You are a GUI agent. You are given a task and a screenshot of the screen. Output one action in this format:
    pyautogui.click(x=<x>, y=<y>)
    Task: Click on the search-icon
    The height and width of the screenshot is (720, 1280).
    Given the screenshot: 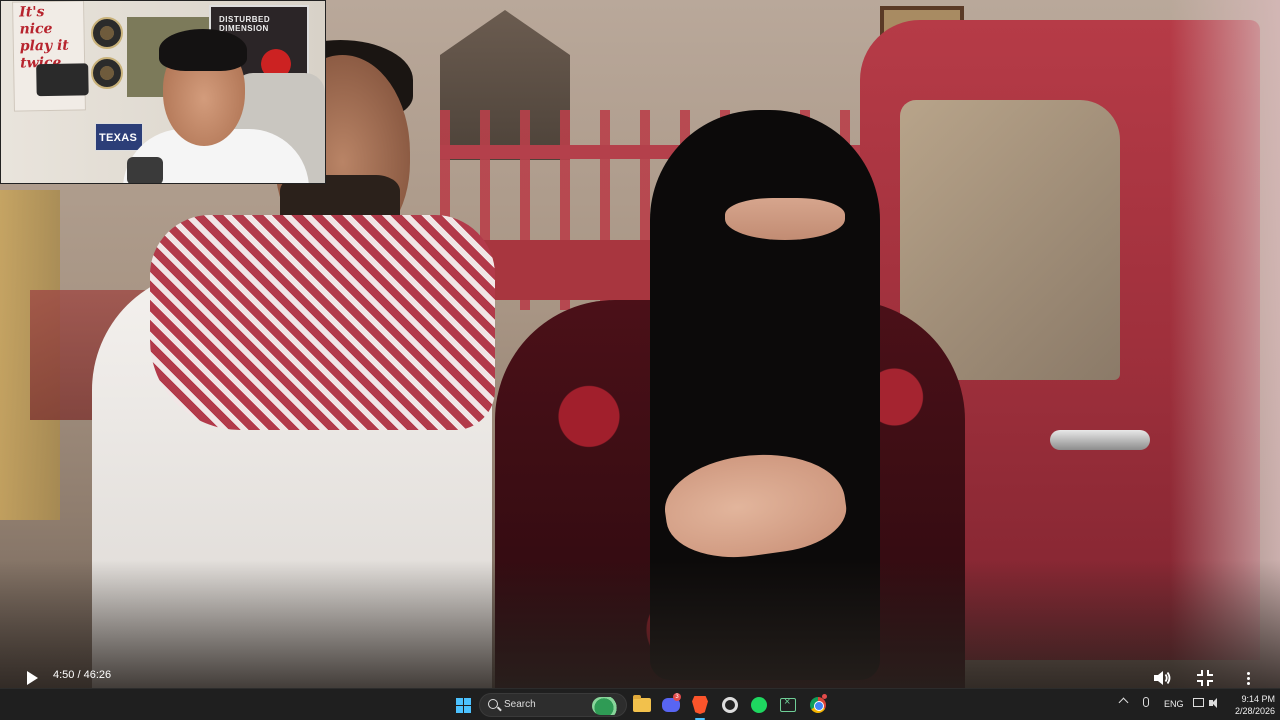 What is the action you would take?
    pyautogui.click(x=493, y=704)
    